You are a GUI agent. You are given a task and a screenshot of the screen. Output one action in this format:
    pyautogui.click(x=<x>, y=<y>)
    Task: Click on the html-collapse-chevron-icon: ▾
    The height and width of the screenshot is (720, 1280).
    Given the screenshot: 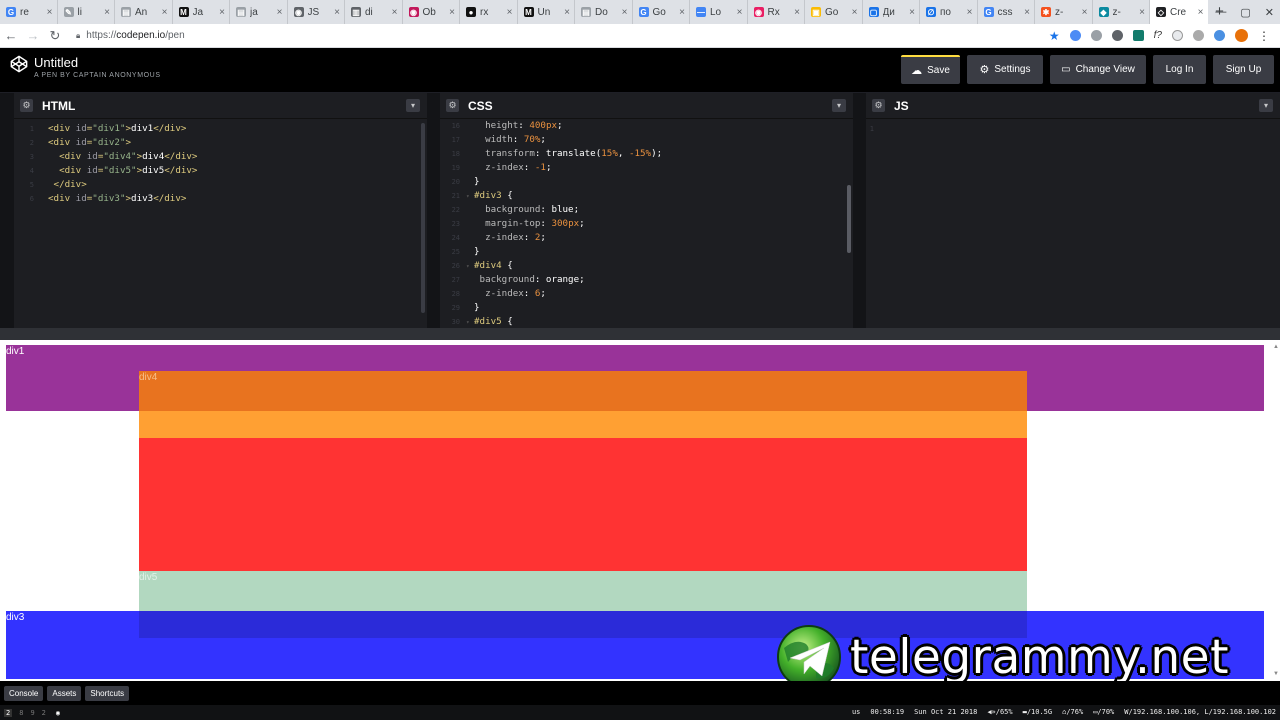 What is the action you would take?
    pyautogui.click(x=413, y=105)
    